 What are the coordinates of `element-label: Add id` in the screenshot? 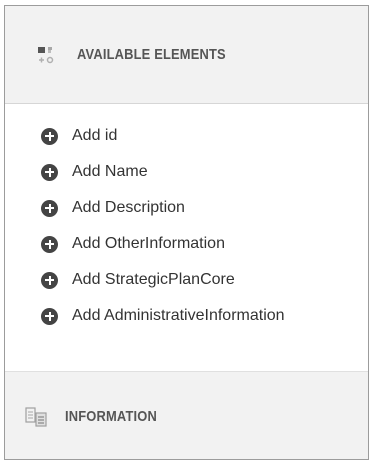 It's located at (94, 136).